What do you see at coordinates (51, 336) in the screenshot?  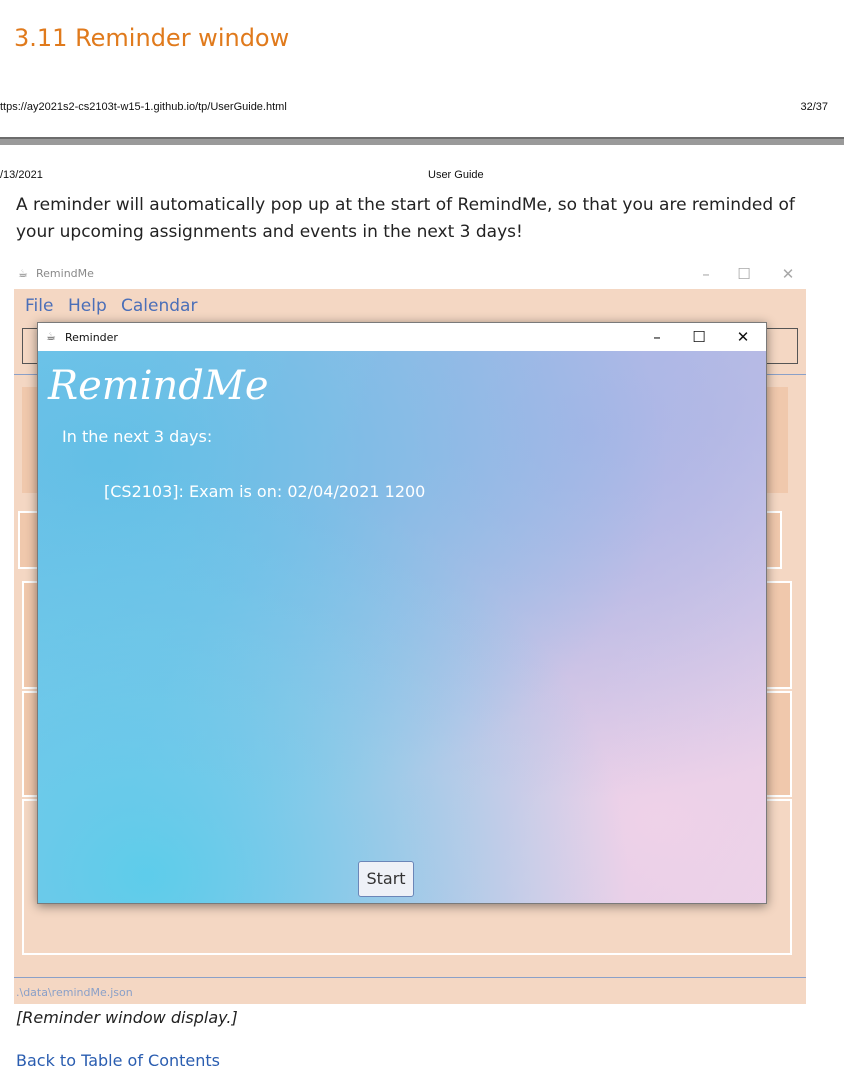 I see `reminder-java-icon: ☕` at bounding box center [51, 336].